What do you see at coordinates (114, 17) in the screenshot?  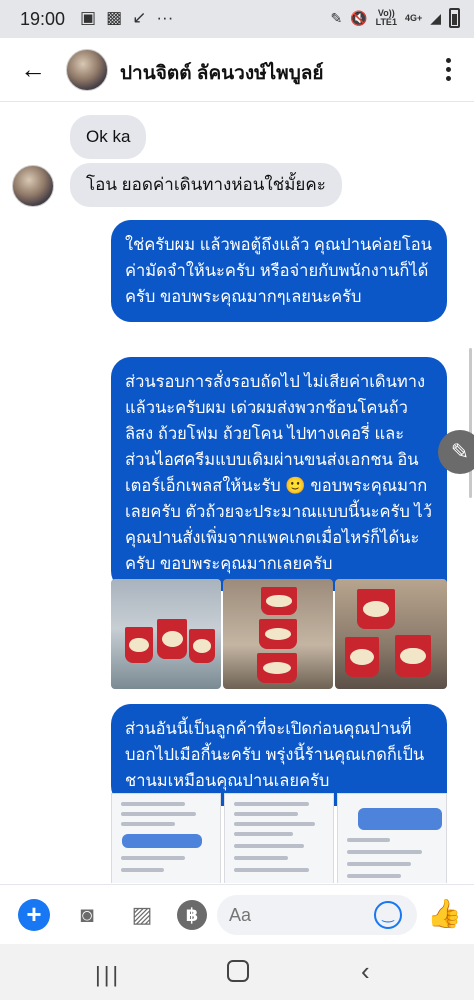 I see `gallery-icon: ▩` at bounding box center [114, 17].